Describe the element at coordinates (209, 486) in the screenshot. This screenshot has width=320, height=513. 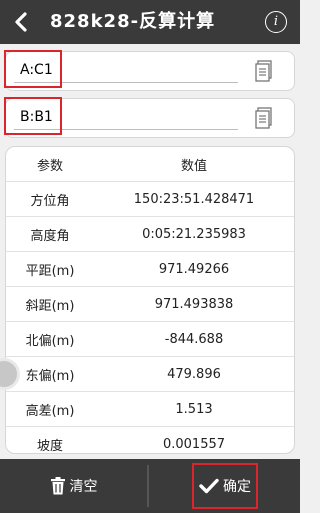
I see `checkmark-icon` at that location.